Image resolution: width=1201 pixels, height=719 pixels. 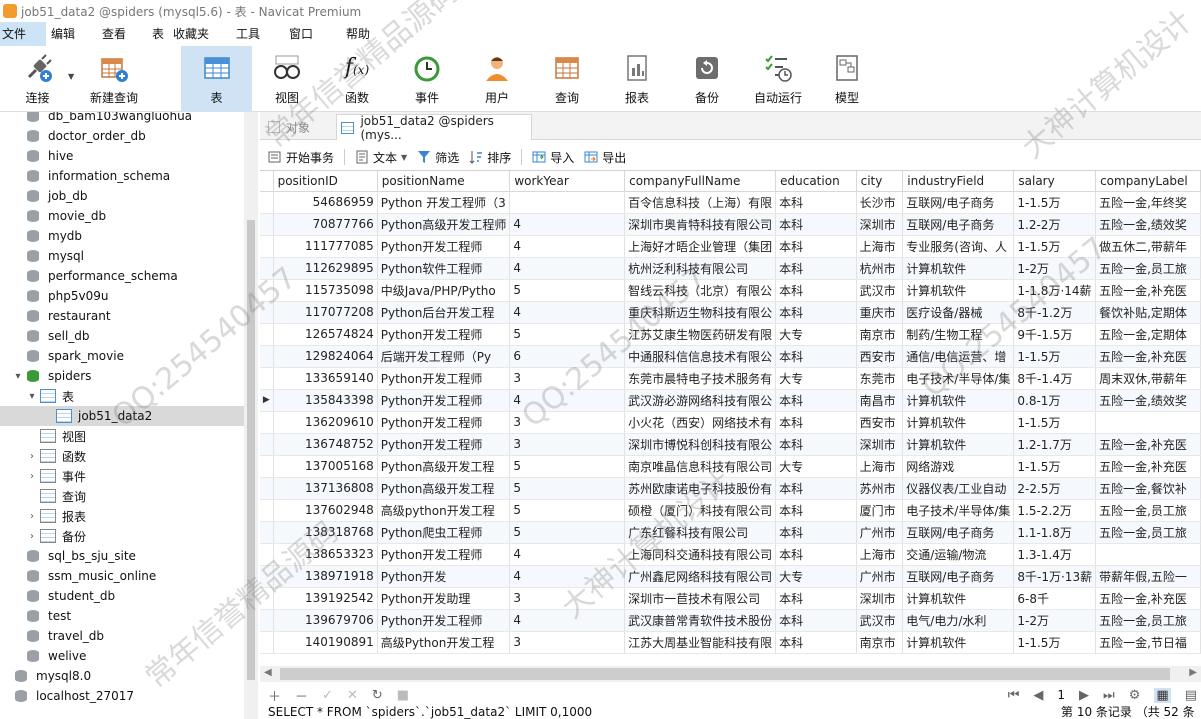 I want to click on table-cell: 杭州泛利科技有限公司, so click(x=700, y=268).